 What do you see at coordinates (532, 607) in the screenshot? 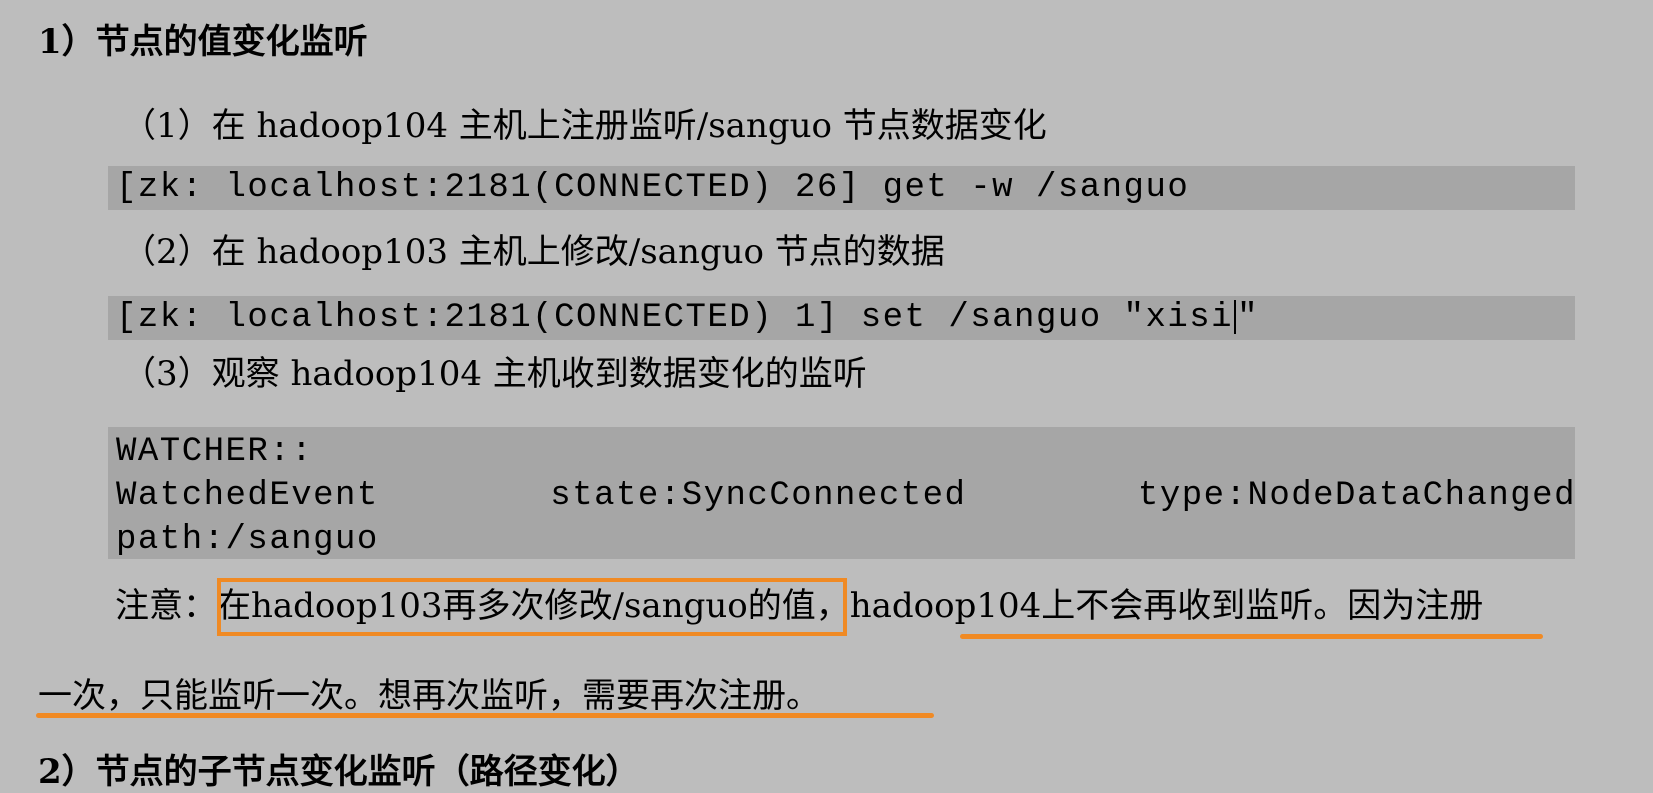
I see `orange-highlight-box` at bounding box center [532, 607].